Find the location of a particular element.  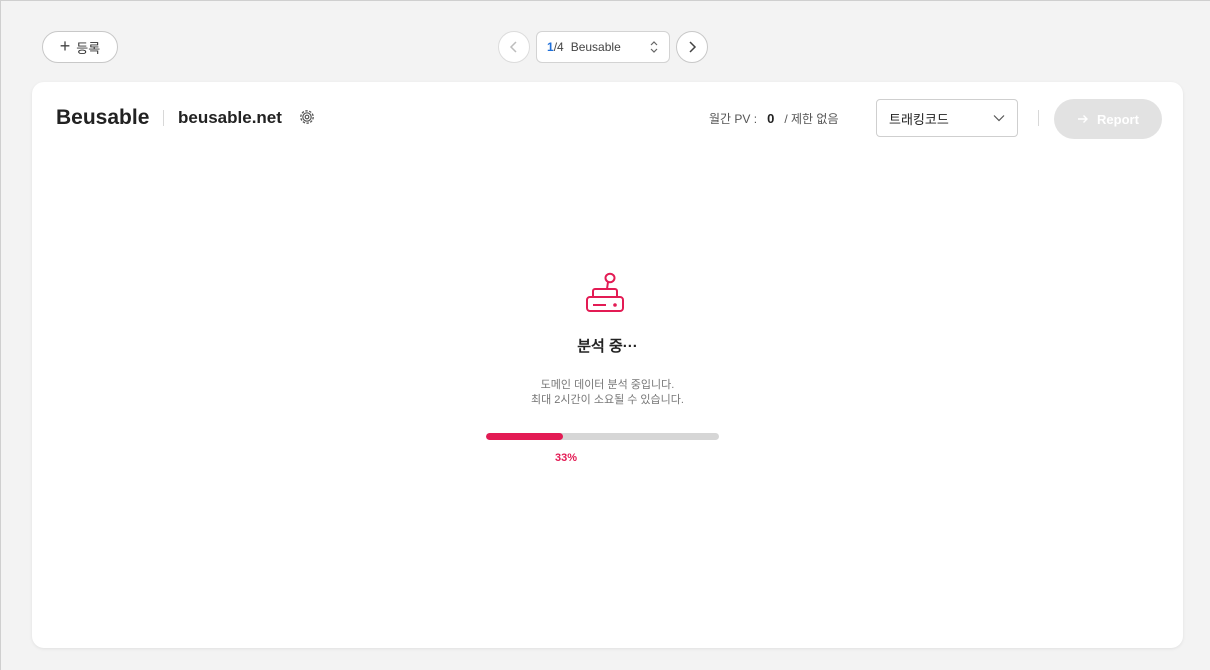

gear-icon is located at coordinates (307, 117).